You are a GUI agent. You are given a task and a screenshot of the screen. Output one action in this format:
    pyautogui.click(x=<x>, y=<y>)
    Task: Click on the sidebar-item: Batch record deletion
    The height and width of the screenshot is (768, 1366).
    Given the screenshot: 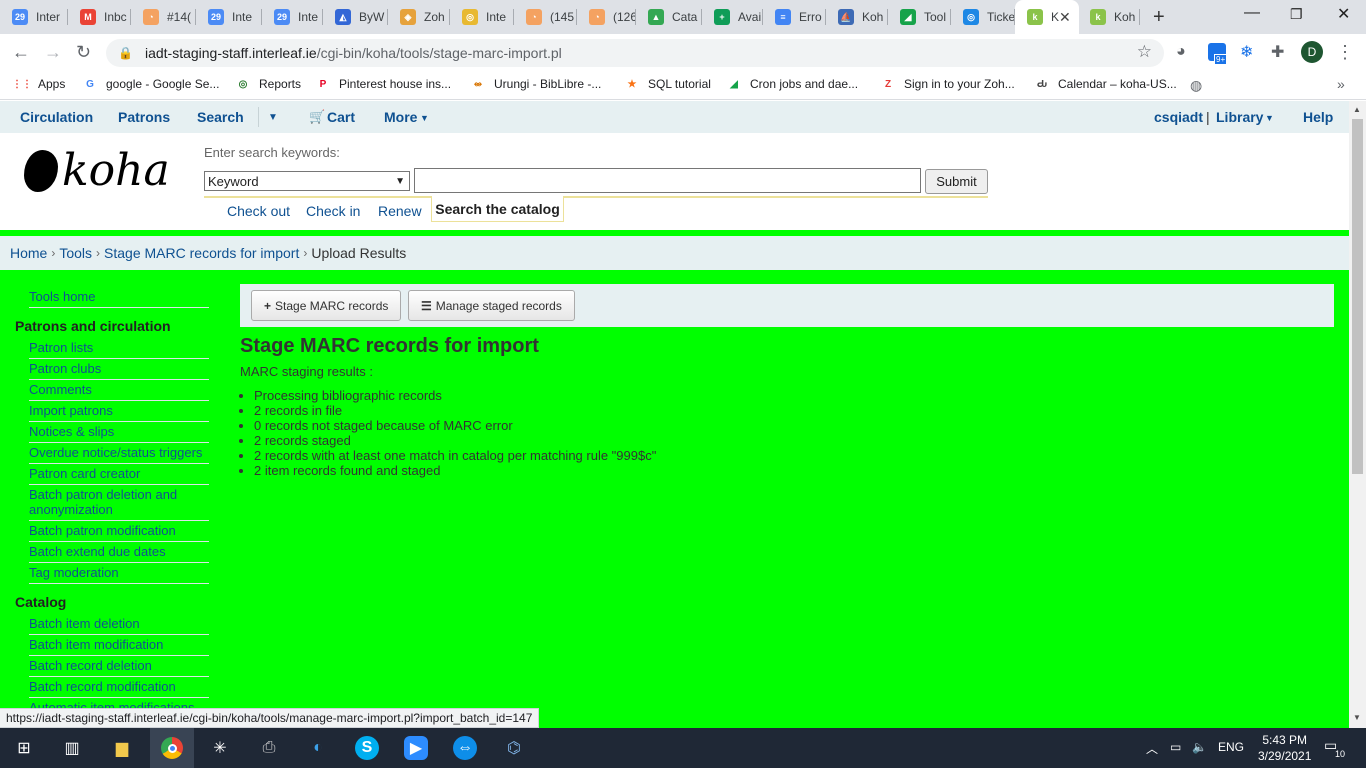 What is the action you would take?
    pyautogui.click(x=119, y=666)
    